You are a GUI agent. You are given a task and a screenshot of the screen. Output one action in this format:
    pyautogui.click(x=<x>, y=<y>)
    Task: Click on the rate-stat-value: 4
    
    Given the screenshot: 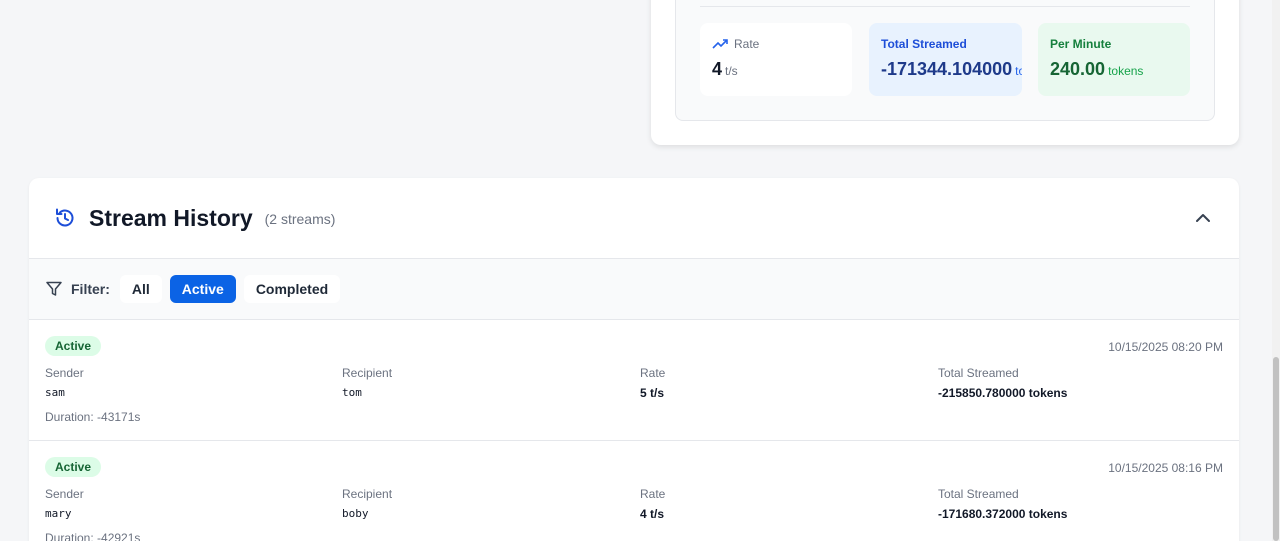 What is the action you would take?
    pyautogui.click(x=717, y=69)
    